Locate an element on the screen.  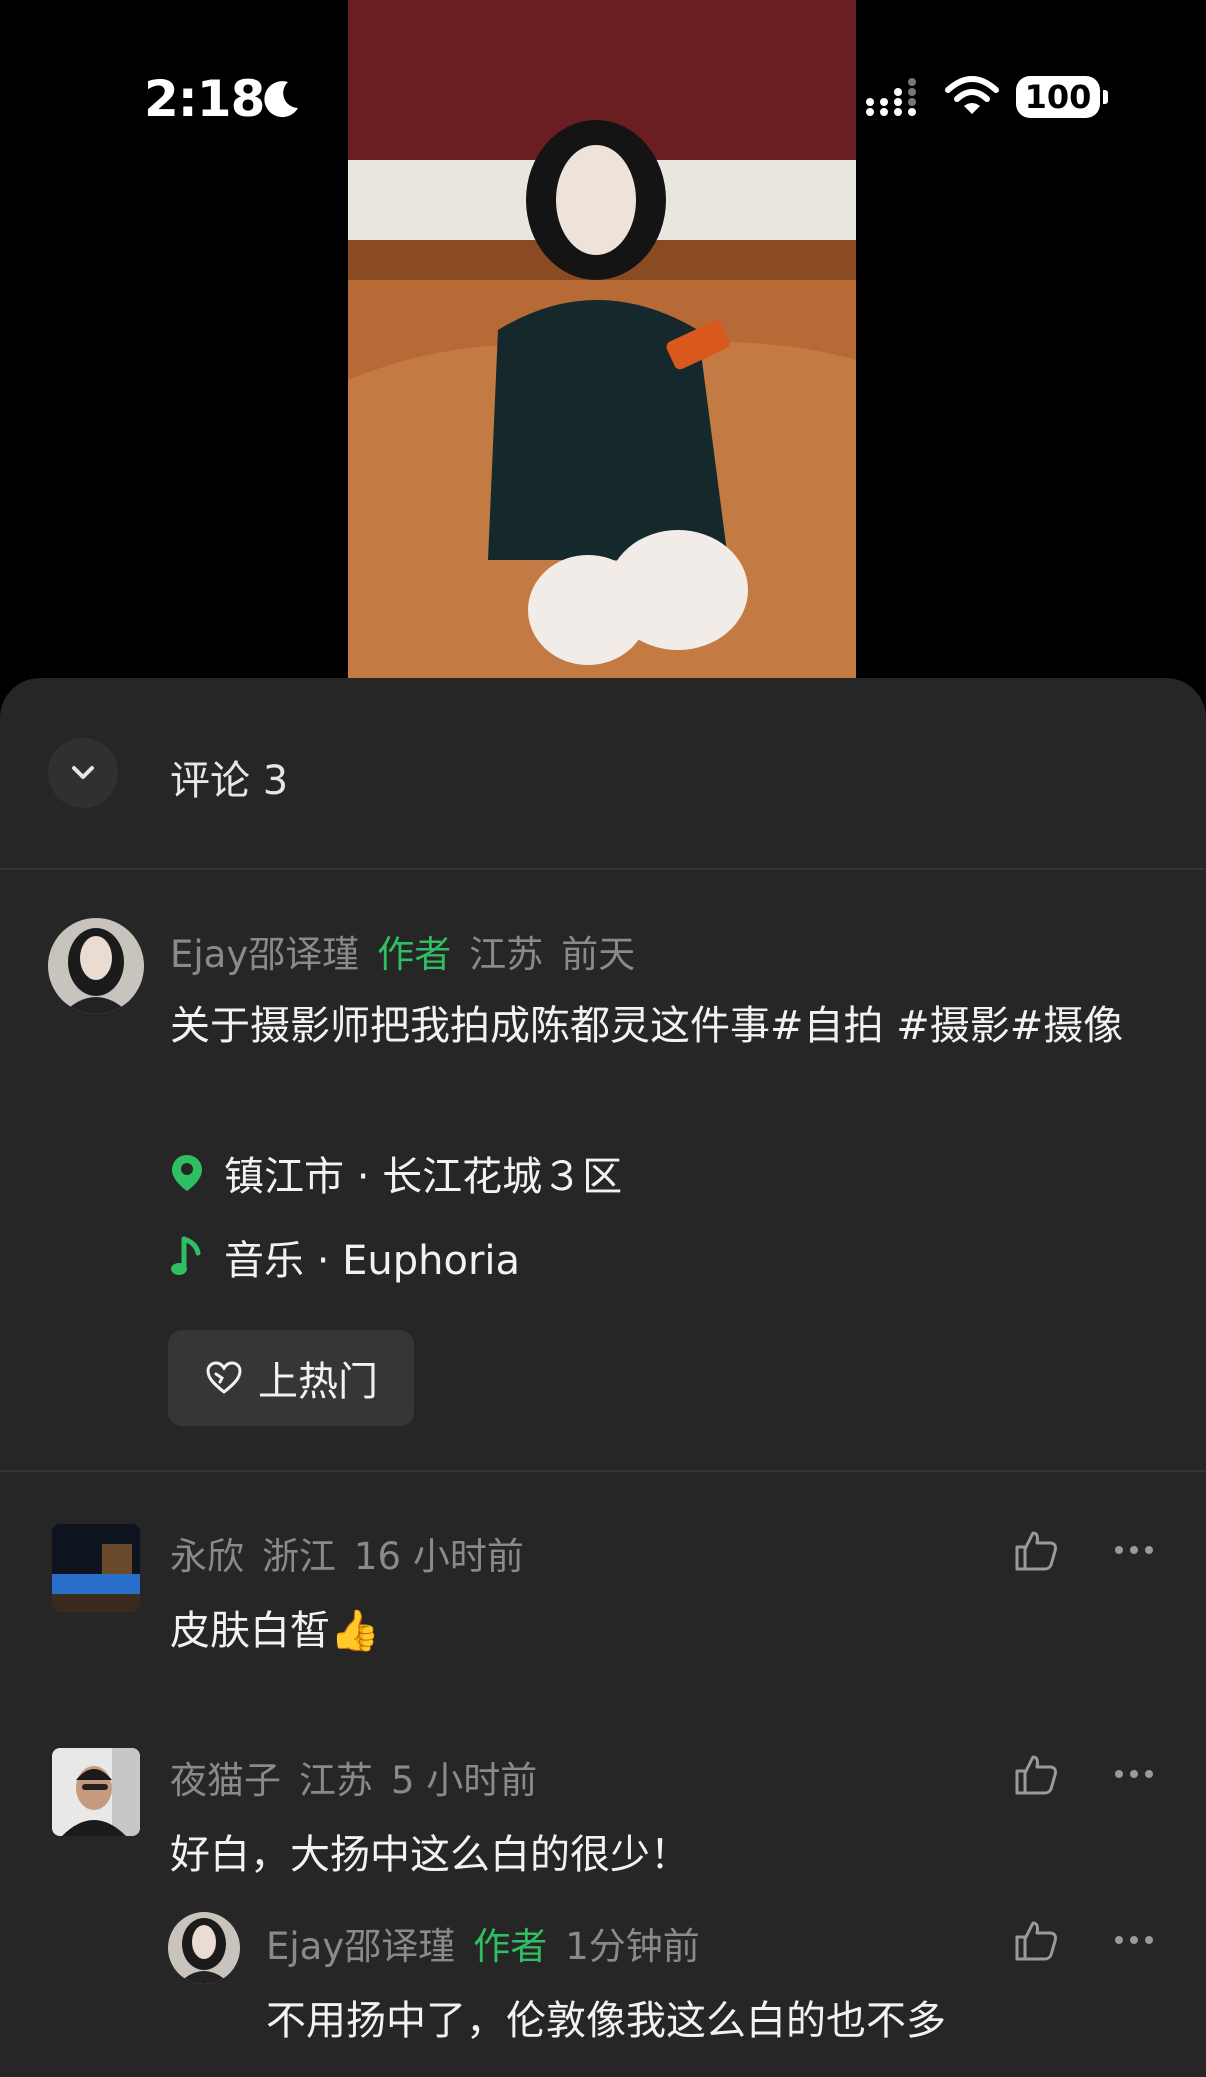
comment-text: 皮肤白皙👍 is located at coordinates (275, 1631).